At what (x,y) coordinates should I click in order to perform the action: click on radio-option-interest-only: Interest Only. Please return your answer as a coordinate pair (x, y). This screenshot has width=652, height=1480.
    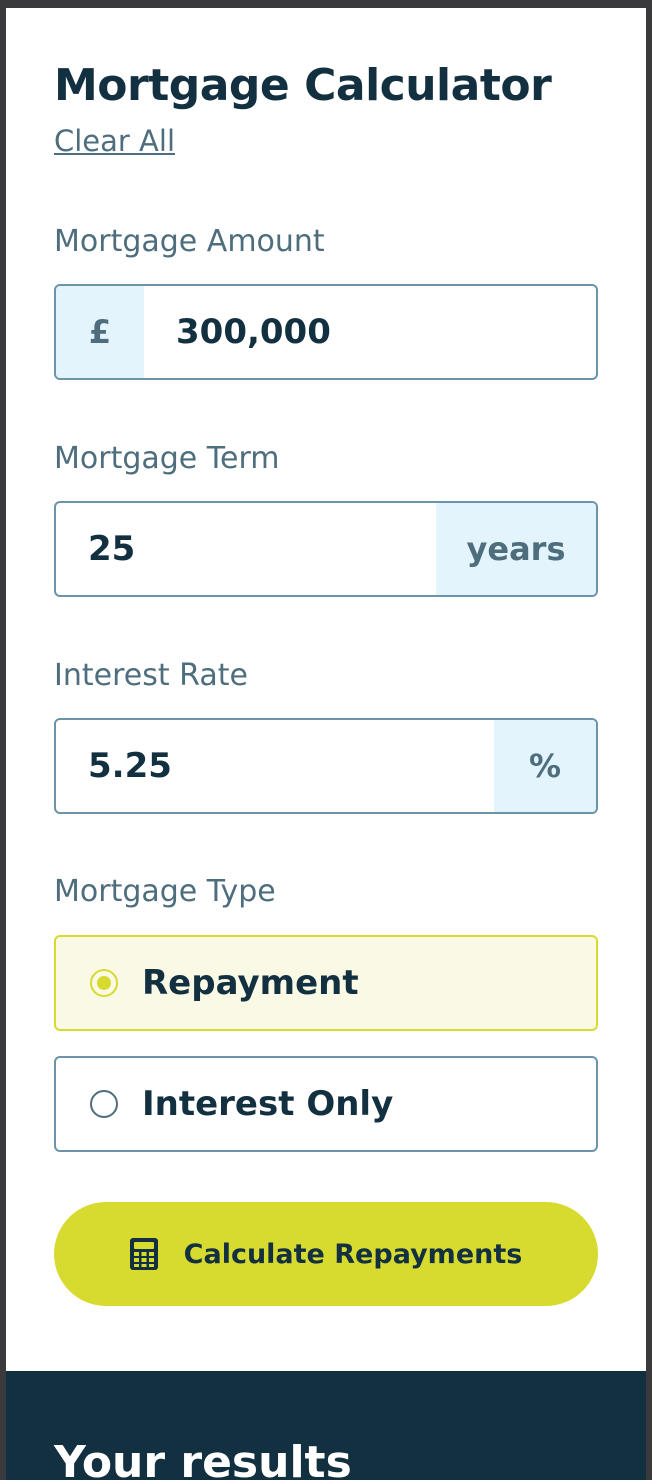
    Looking at the image, I should click on (326, 1104).